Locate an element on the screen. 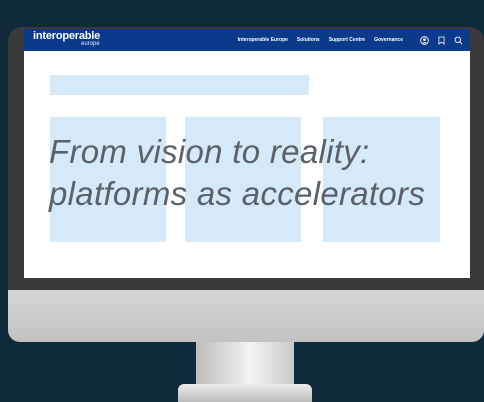  monitor-stand-neck is located at coordinates (245, 366).